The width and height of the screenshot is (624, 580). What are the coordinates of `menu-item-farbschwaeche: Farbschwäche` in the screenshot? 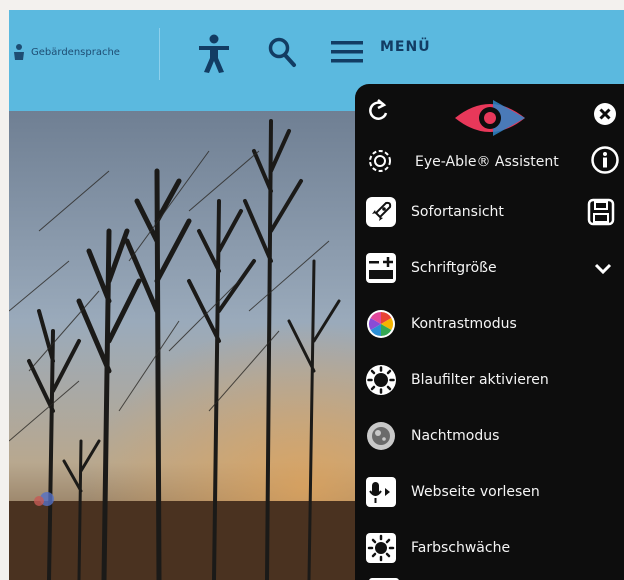 It's located at (490, 548).